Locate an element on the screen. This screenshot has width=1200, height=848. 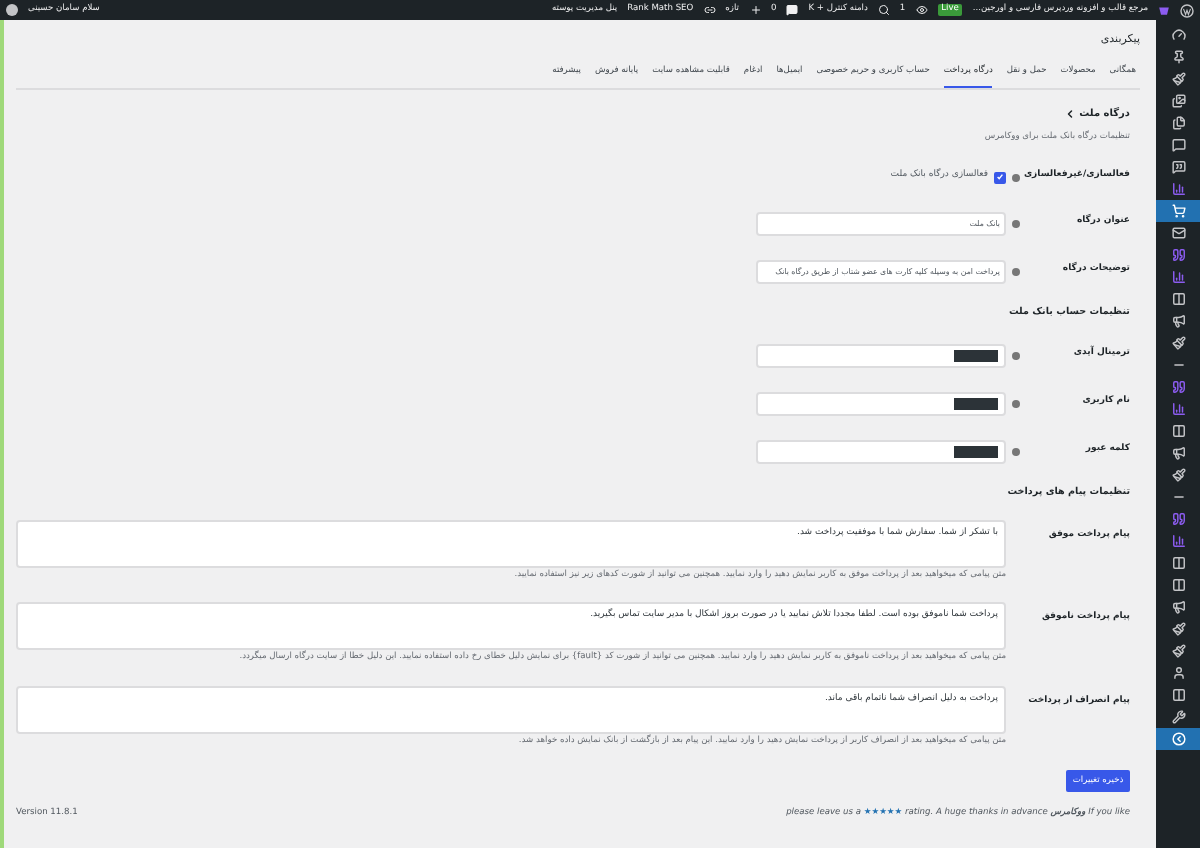
wordpress-logo-icon is located at coordinates (1187, 10).